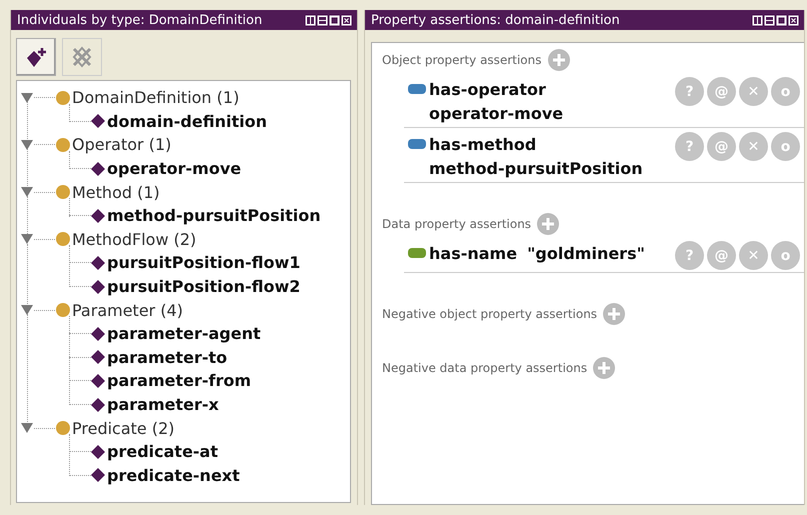 Image resolution: width=807 pixels, height=515 pixels. Describe the element at coordinates (485, 368) in the screenshot. I see `section-label: Negative data property assertions` at that location.